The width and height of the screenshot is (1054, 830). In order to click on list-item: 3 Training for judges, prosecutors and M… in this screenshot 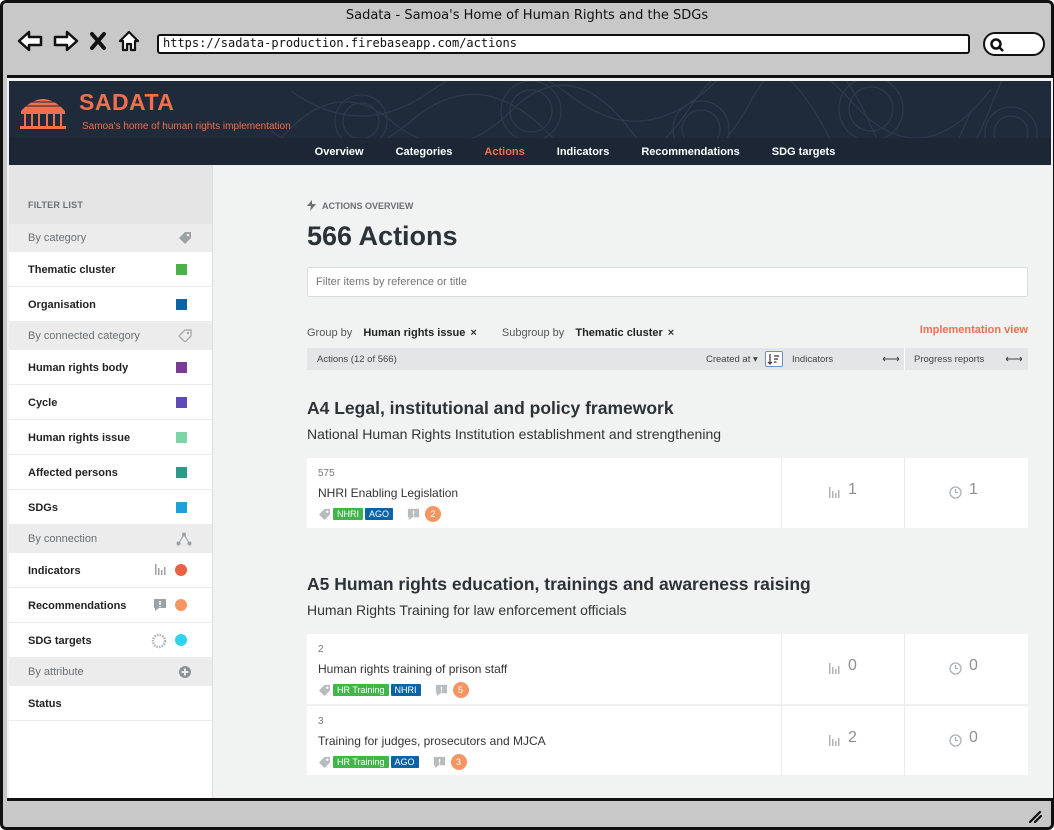, I will do `click(667, 740)`.